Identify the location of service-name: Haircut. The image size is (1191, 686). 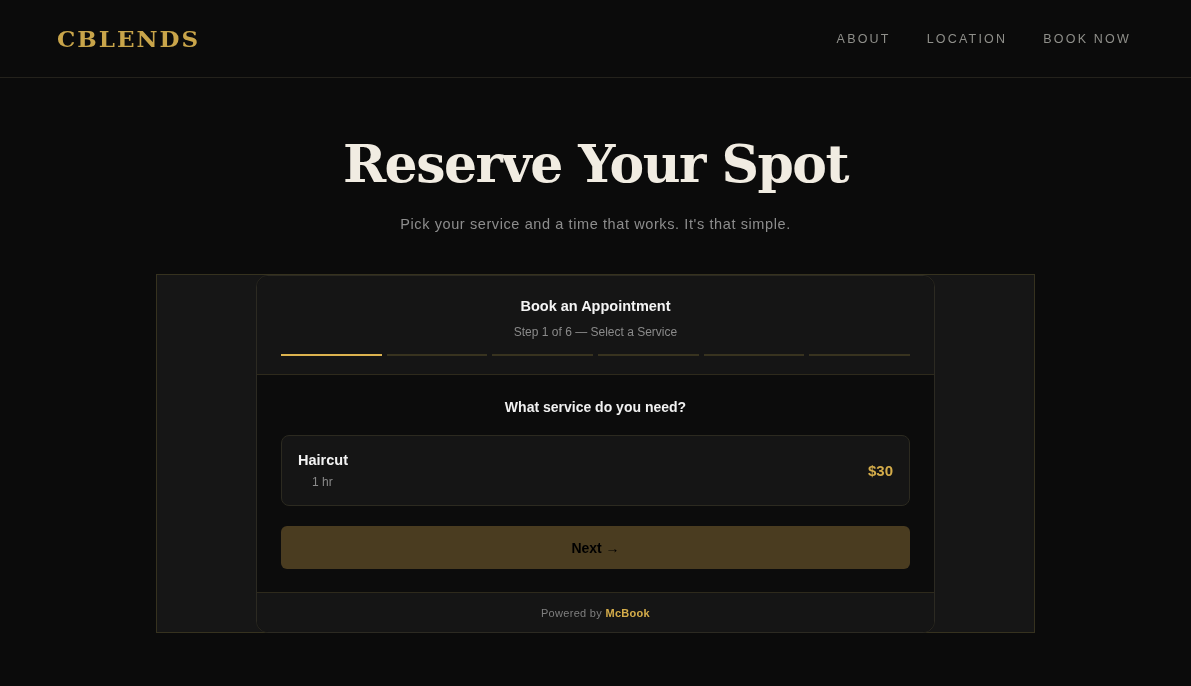
(323, 460).